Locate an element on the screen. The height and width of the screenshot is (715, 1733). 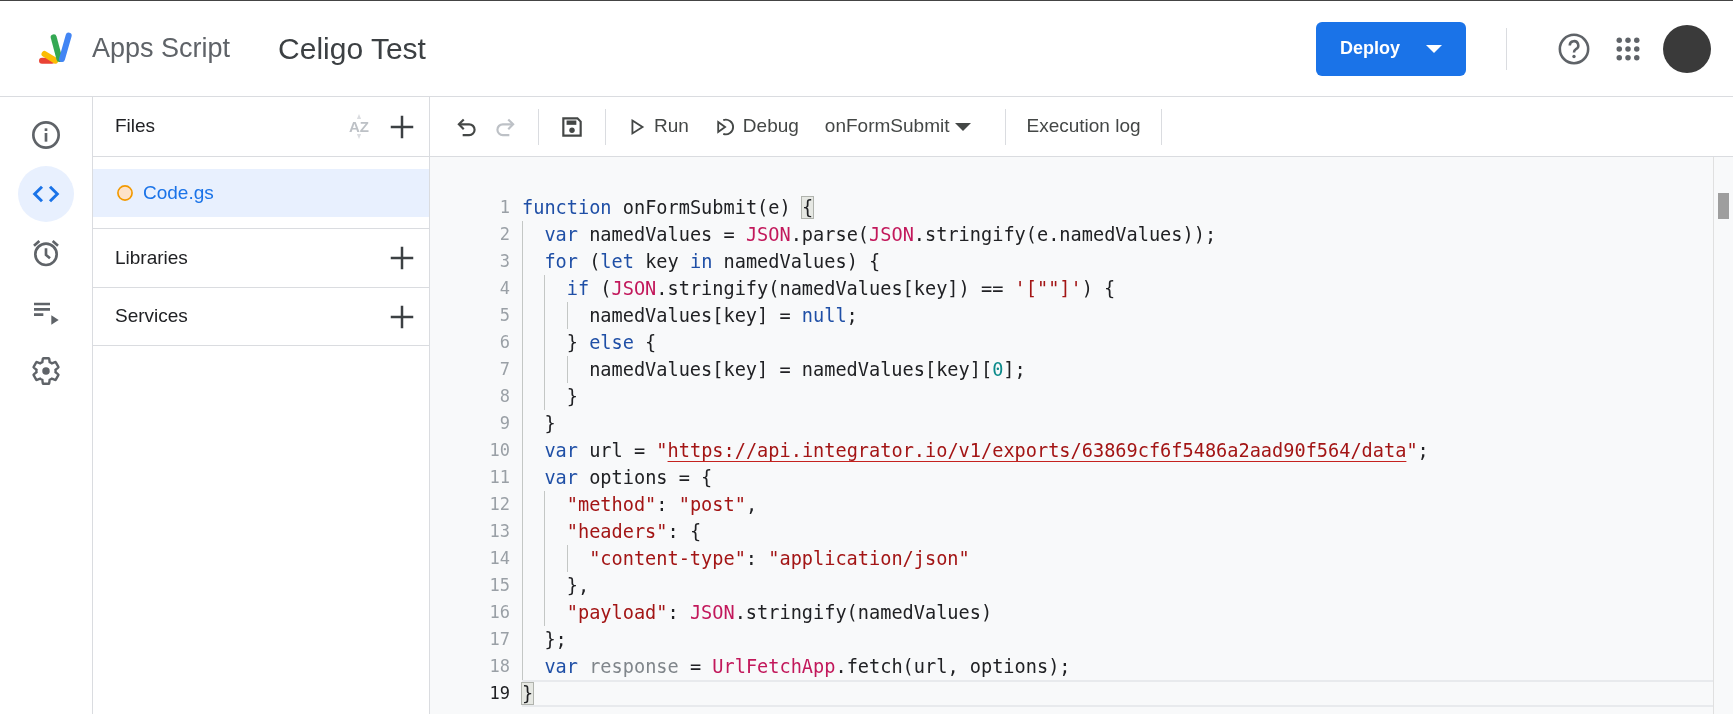
panel-title: Files is located at coordinates (136, 126).